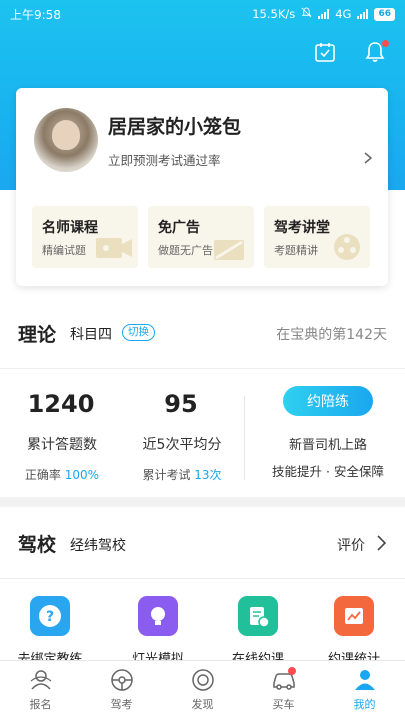 This screenshot has width=405, height=720. I want to click on tab-label: 我的, so click(364, 704).